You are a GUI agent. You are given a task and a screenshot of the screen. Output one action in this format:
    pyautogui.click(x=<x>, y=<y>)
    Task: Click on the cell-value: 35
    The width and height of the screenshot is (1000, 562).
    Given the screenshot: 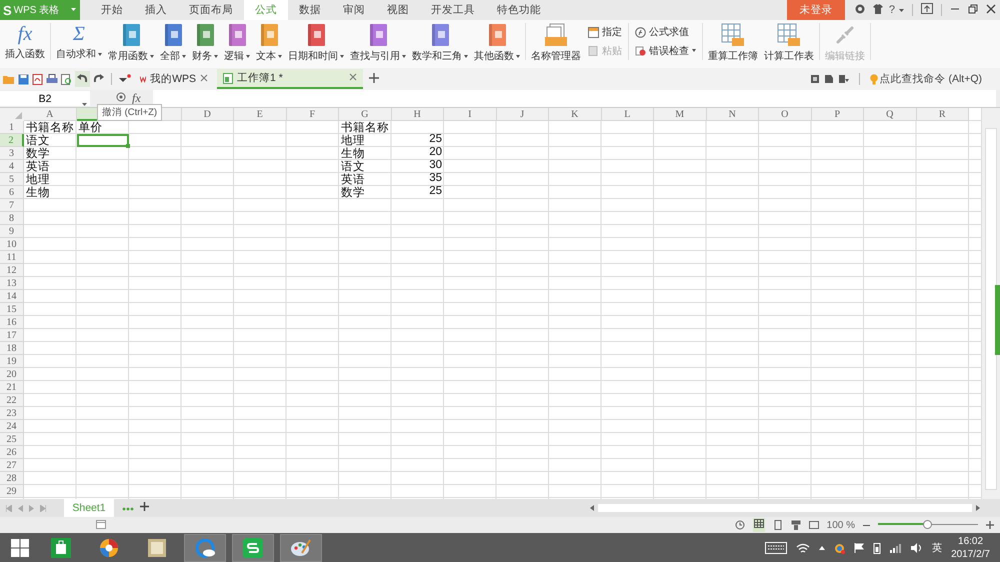 What is the action you would take?
    pyautogui.click(x=435, y=178)
    